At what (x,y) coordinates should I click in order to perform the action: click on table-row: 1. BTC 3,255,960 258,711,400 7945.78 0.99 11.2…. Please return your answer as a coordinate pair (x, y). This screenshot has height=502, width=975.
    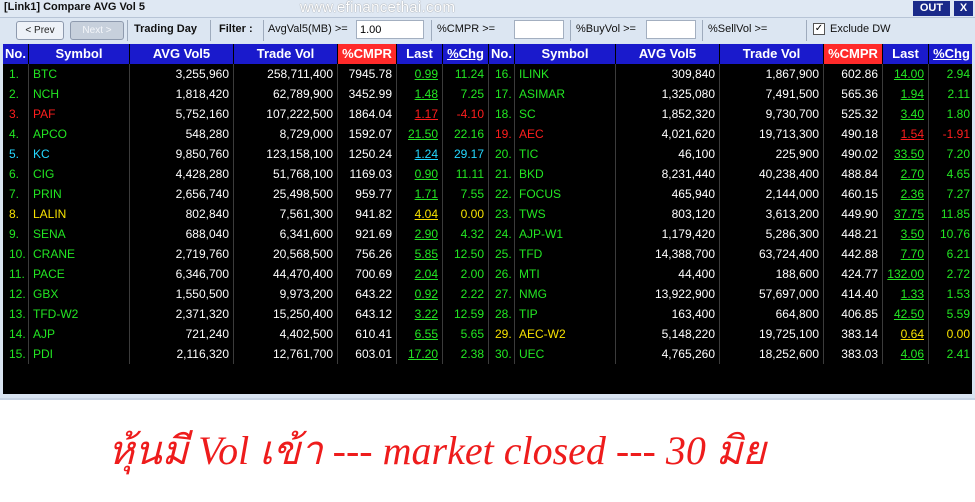
    Looking at the image, I should click on (487, 74).